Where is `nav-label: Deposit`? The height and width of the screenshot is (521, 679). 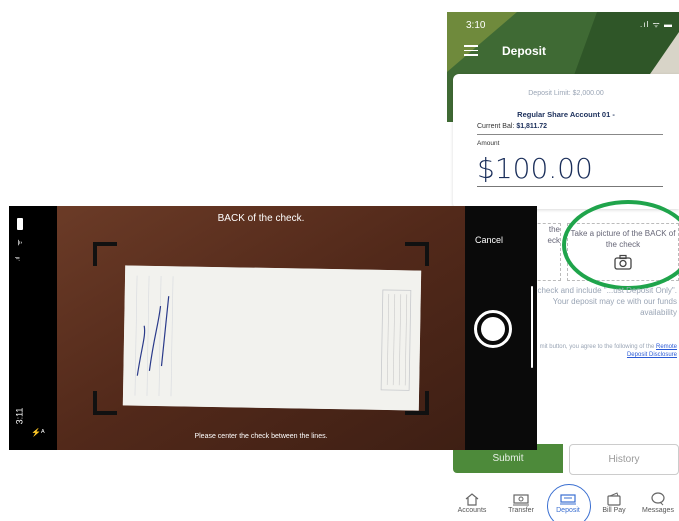 nav-label: Deposit is located at coordinates (568, 510).